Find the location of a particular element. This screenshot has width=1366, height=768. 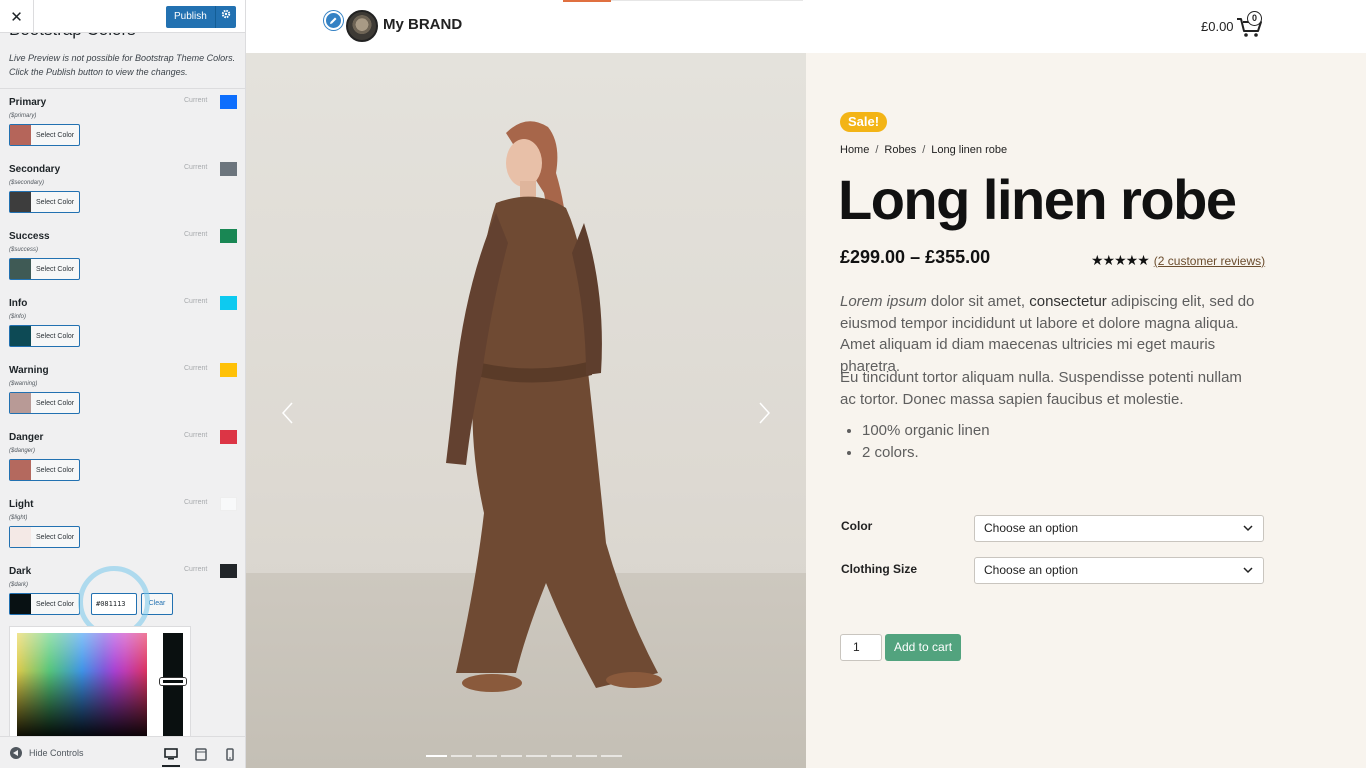

gallery-next-arrow-icon is located at coordinates (764, 413).